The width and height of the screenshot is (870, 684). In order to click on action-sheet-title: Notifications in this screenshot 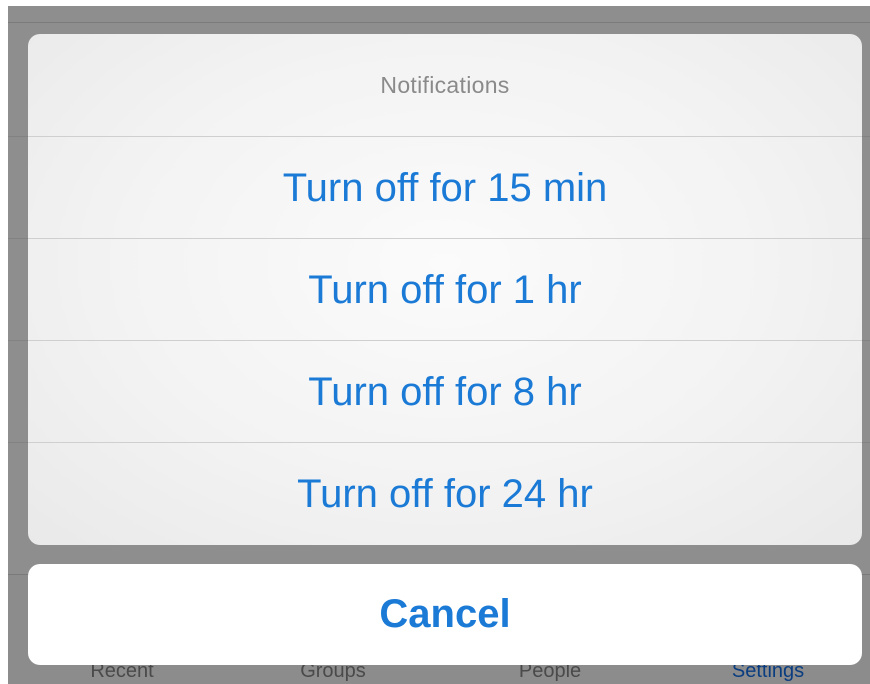, I will do `click(445, 84)`.